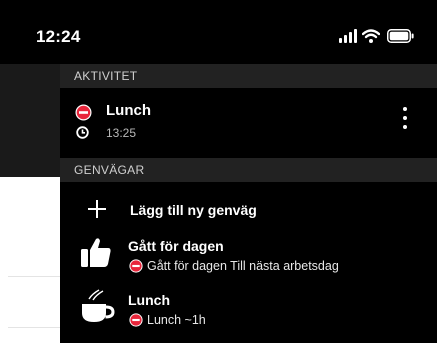  What do you see at coordinates (98, 305) in the screenshot?
I see `coffee-icon` at bounding box center [98, 305].